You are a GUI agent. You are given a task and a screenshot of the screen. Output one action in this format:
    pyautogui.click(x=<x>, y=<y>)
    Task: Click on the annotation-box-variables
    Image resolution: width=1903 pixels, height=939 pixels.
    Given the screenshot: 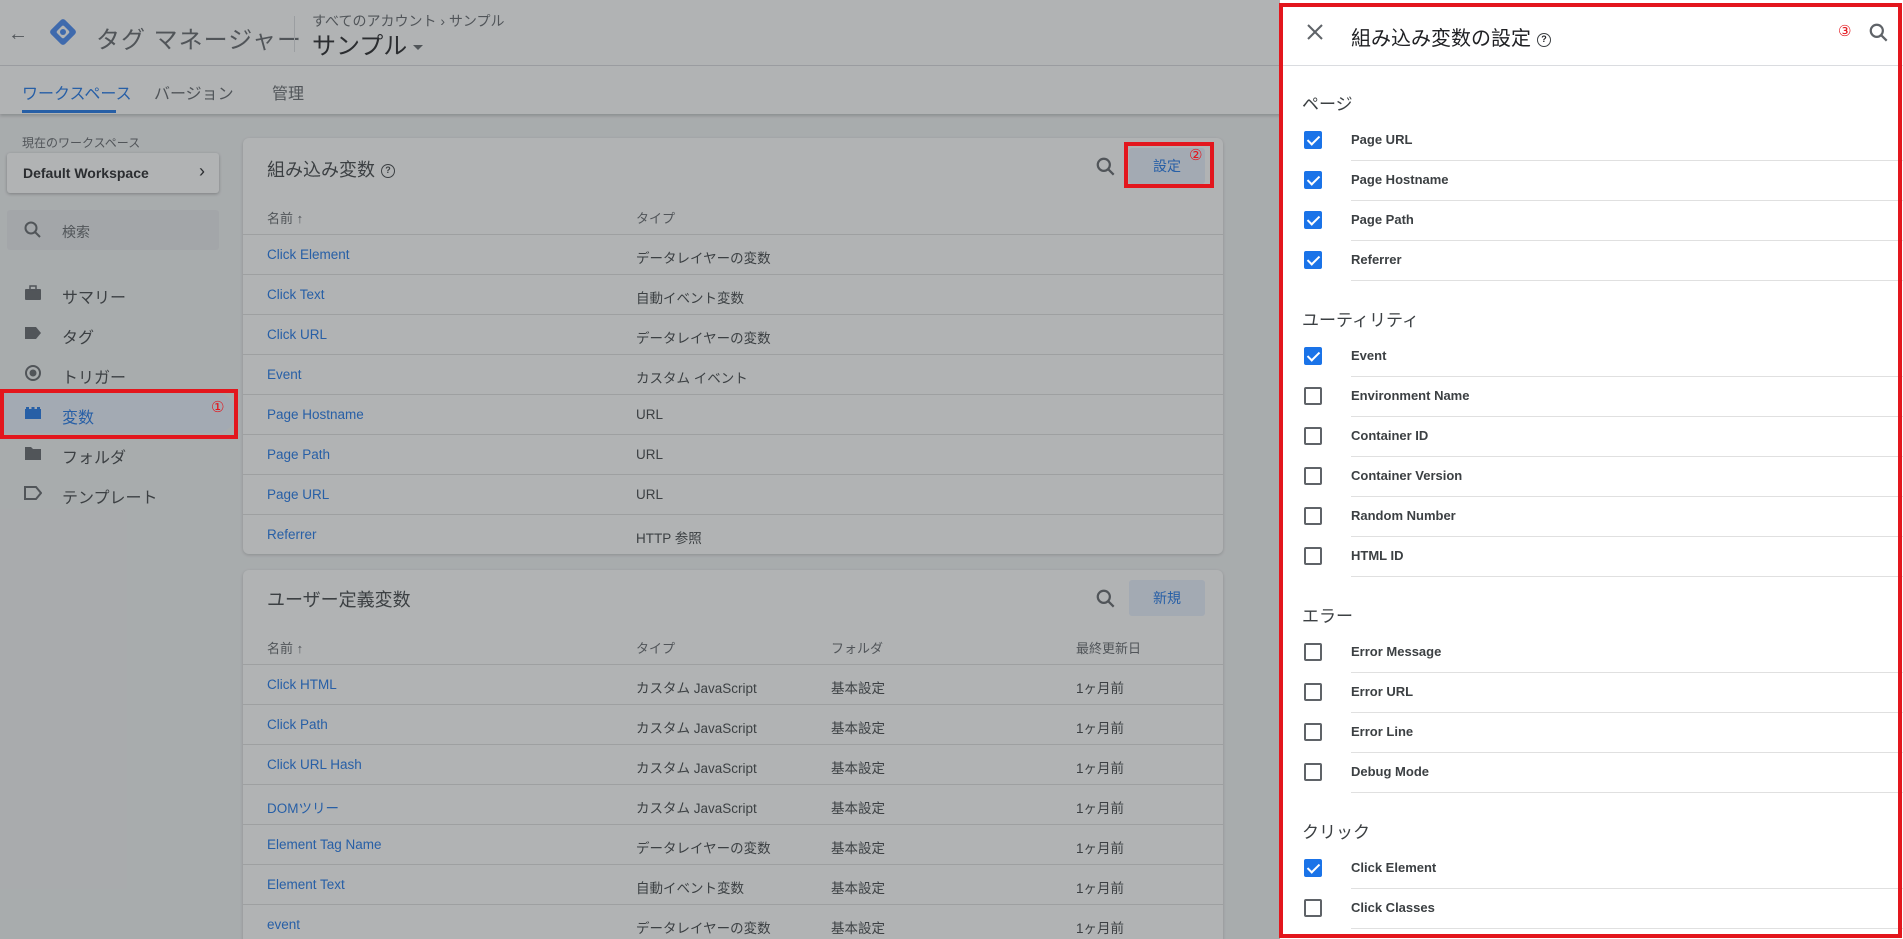 What is the action you would take?
    pyautogui.click(x=119, y=414)
    